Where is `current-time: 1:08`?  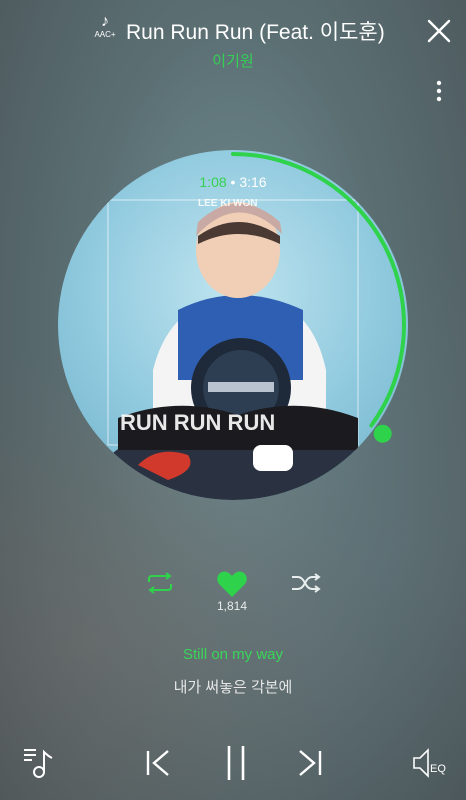
current-time: 1:08 is located at coordinates (213, 182).